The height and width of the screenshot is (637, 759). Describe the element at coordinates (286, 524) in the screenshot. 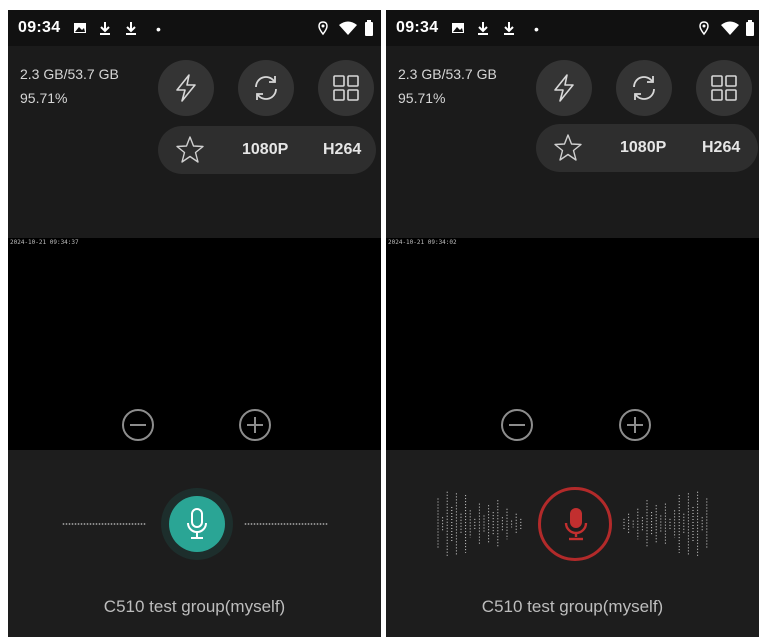

I see `audio-level-idle-right` at that location.